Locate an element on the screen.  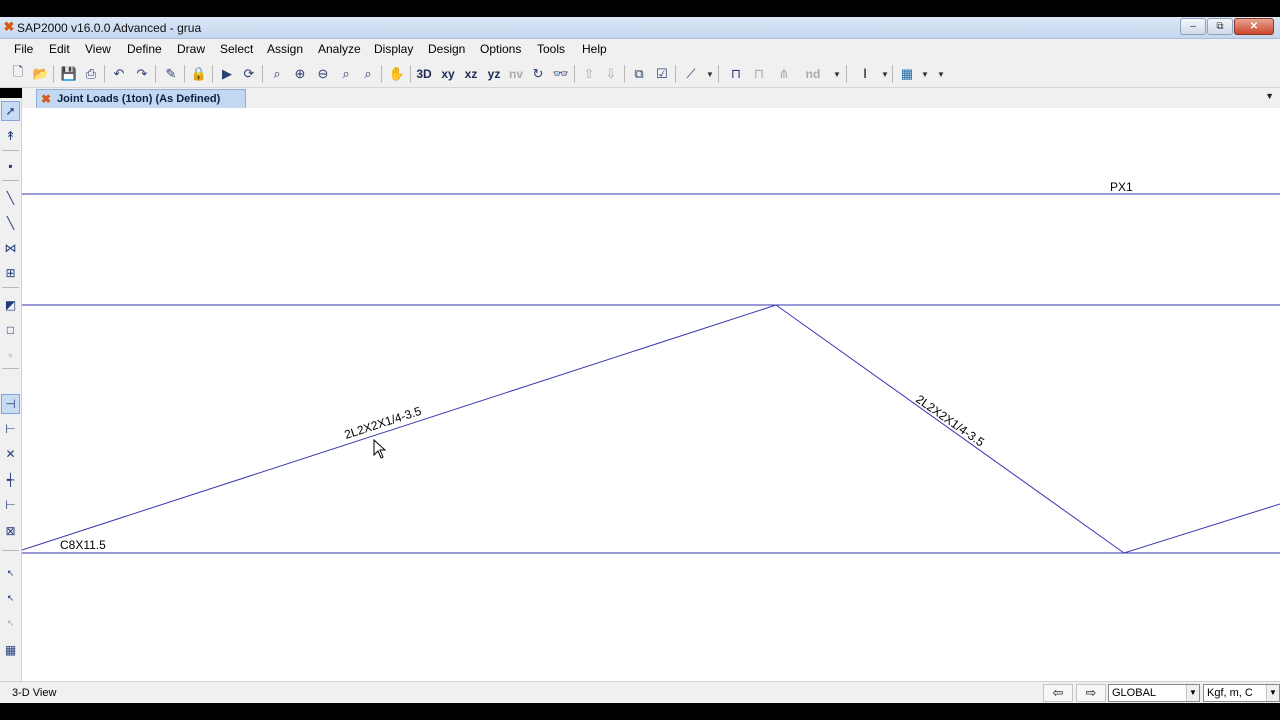
quick-draw-frame-icon: ╲ is located at coordinates (10, 223).